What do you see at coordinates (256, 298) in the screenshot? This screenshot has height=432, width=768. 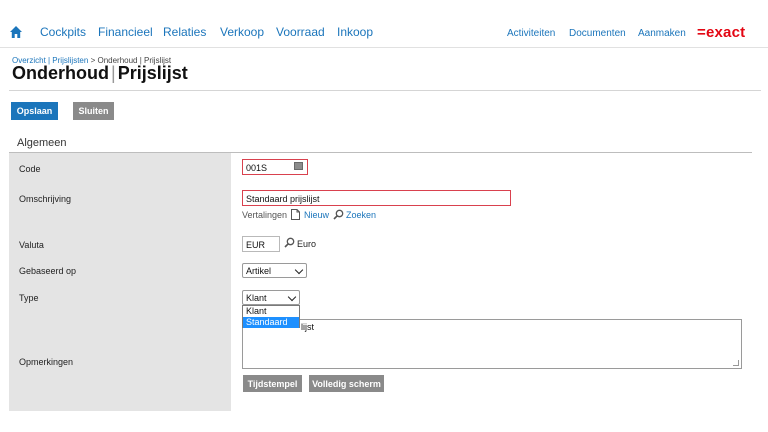 I see `type-value: Klant` at bounding box center [256, 298].